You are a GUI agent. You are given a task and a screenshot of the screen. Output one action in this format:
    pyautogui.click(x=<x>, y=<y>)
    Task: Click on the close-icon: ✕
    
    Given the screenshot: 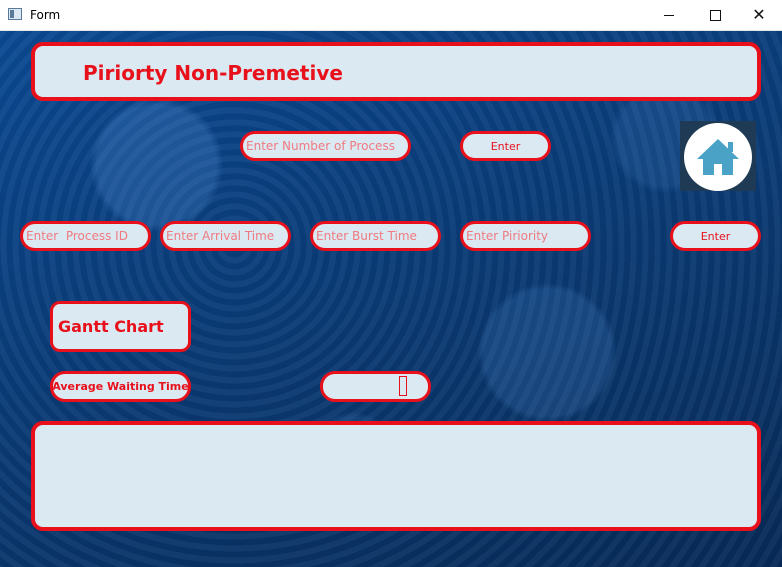 What is the action you would take?
    pyautogui.click(x=759, y=14)
    